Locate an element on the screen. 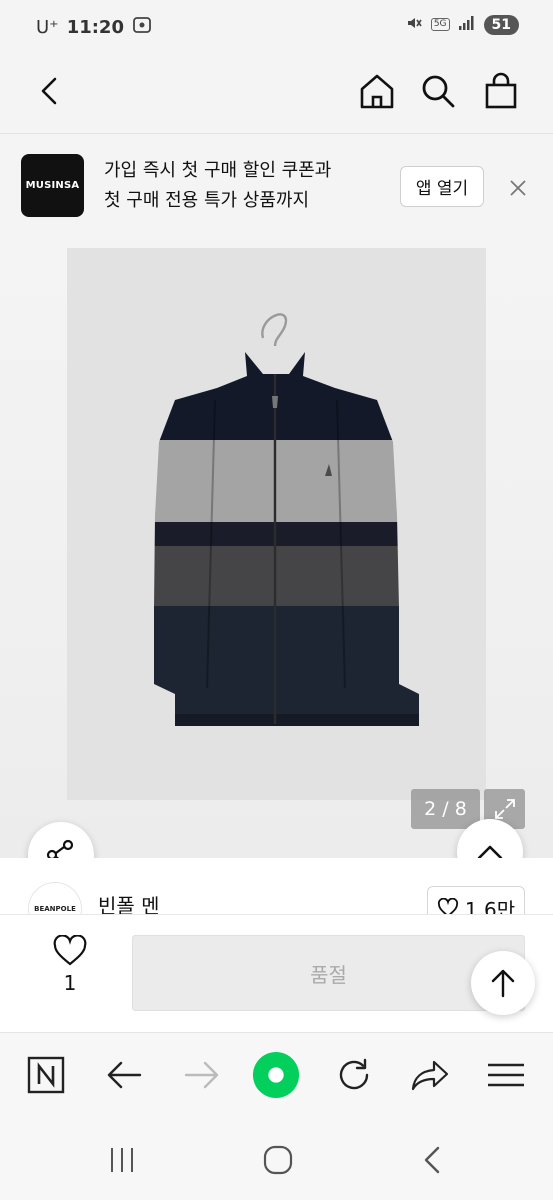  home-nav-button is located at coordinates (278, 1160).